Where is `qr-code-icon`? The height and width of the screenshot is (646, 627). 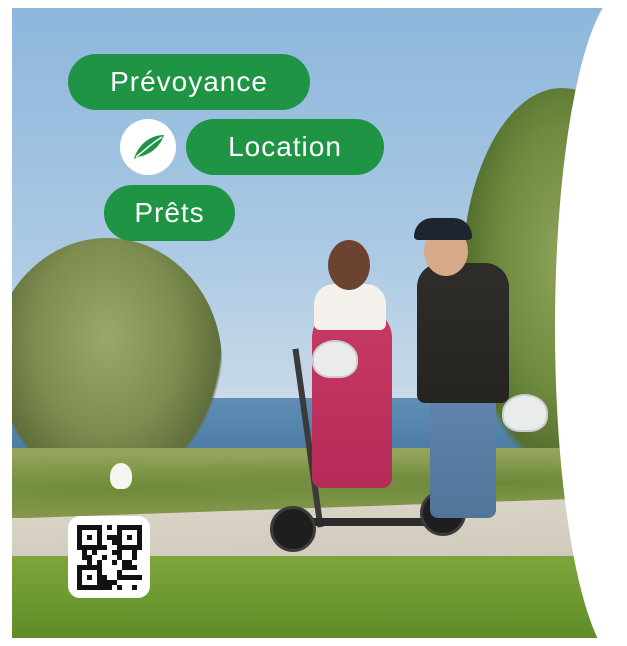 qr-code-icon is located at coordinates (109, 557).